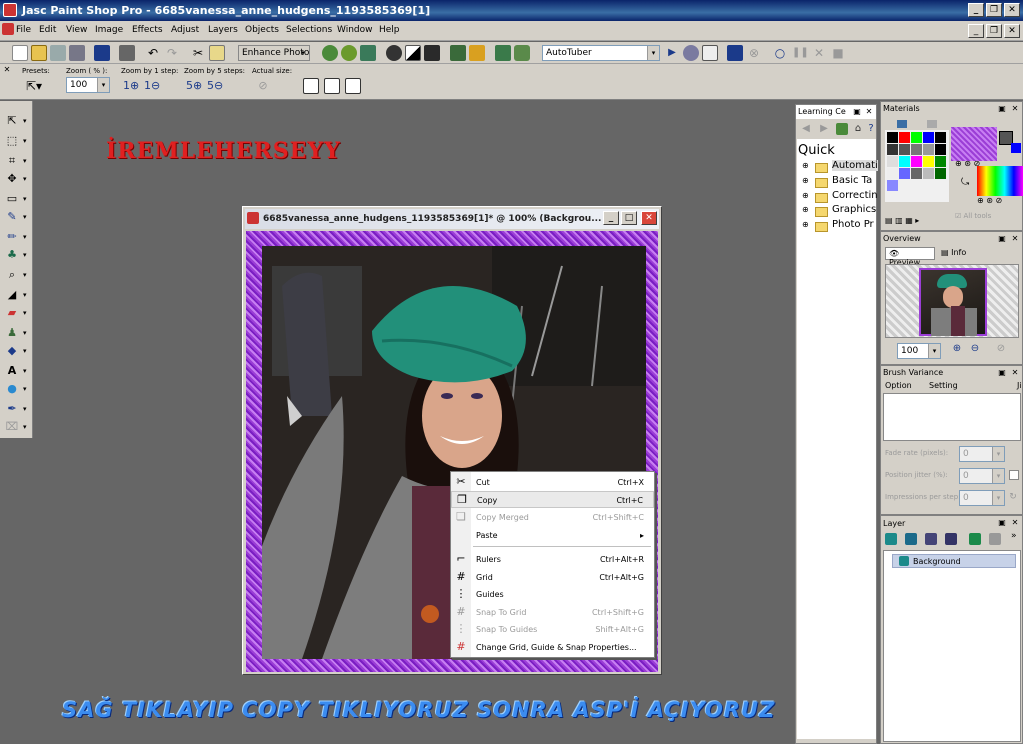 This screenshot has width=1023, height=744. What do you see at coordinates (552, 482) in the screenshot?
I see `menu-item-cut: ✂ Cut Ctrl+X` at bounding box center [552, 482].